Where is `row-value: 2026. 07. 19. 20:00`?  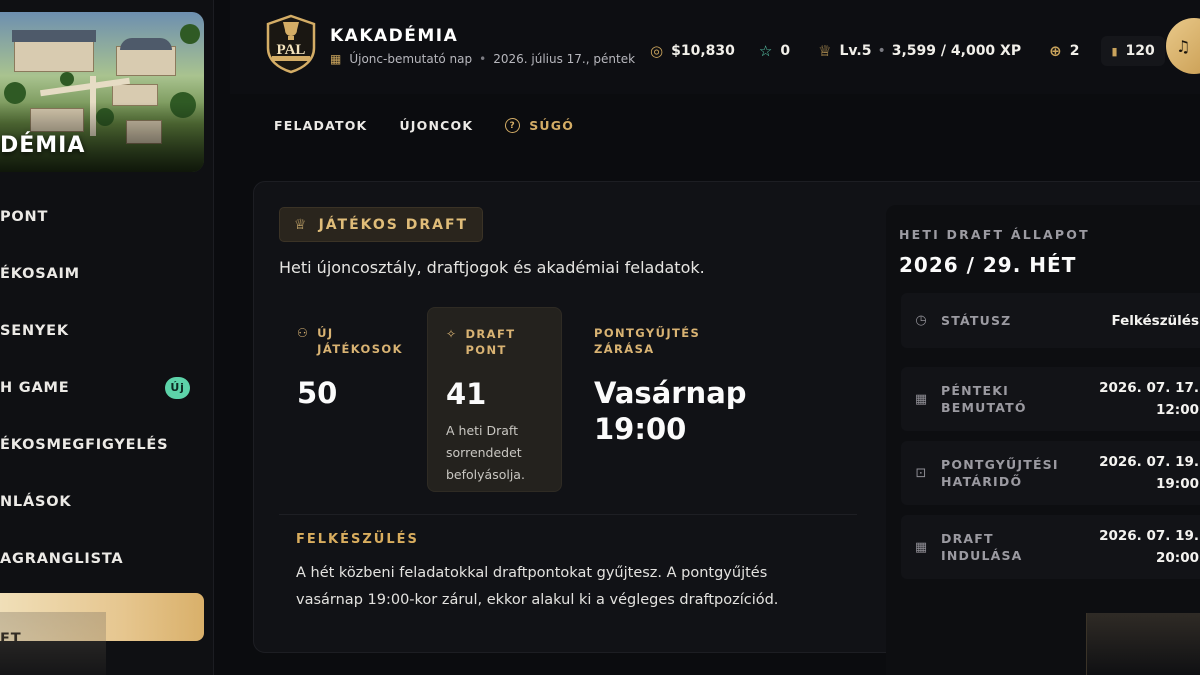 row-value: 2026. 07. 19. 20:00 is located at coordinates (1149, 547).